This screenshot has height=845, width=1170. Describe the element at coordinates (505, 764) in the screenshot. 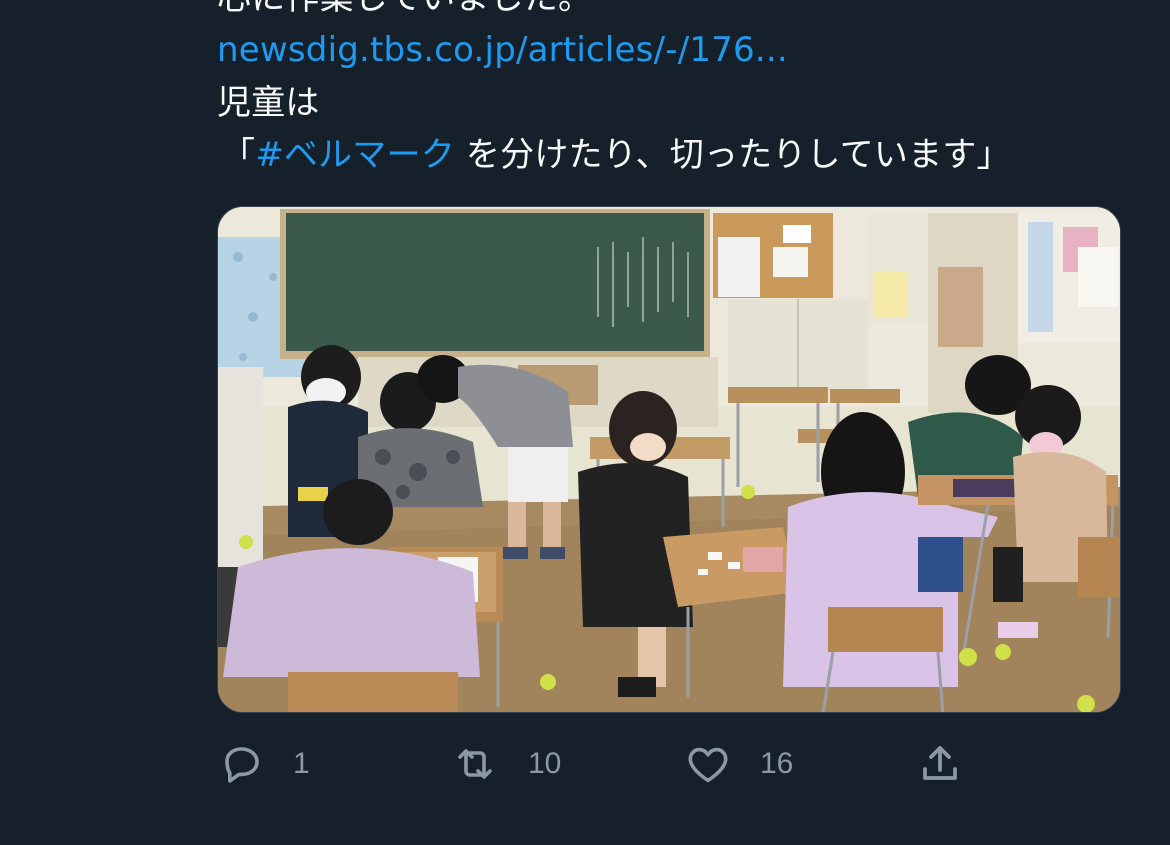

I see `retweet-button: 10` at that location.